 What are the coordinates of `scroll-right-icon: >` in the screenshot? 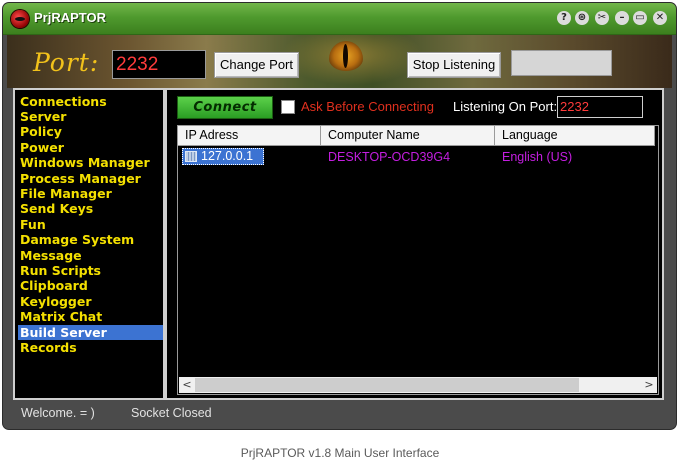 It's located at (649, 385).